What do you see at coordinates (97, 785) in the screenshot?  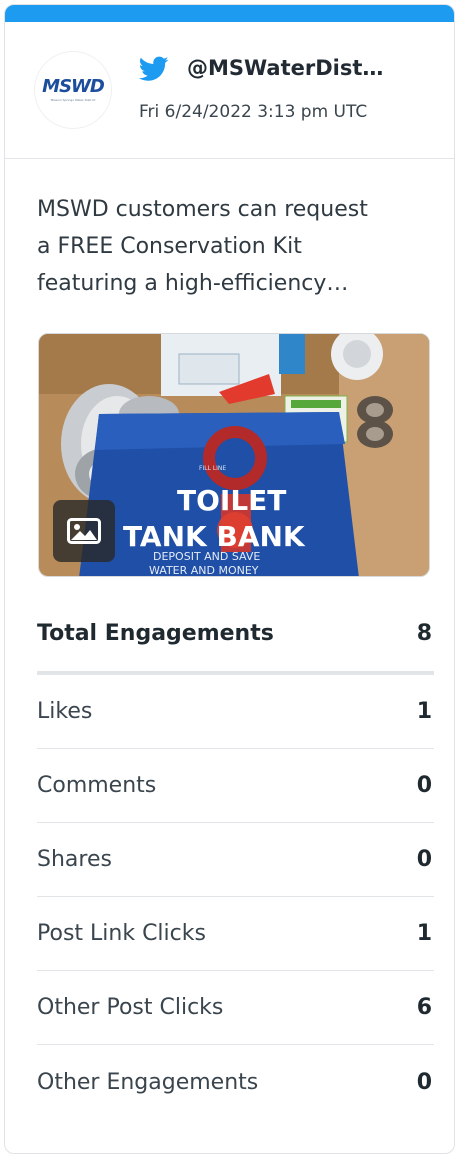 I see `stat-label: Comments` at bounding box center [97, 785].